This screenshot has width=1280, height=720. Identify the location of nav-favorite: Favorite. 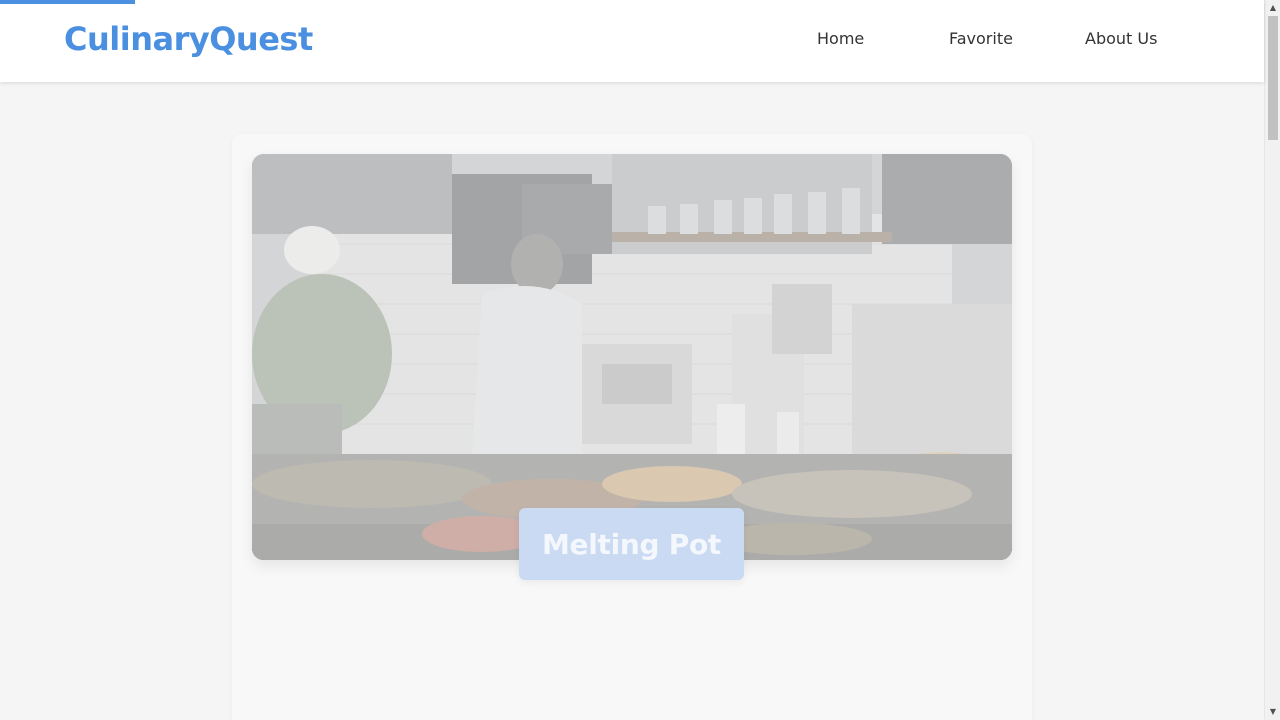
(981, 38).